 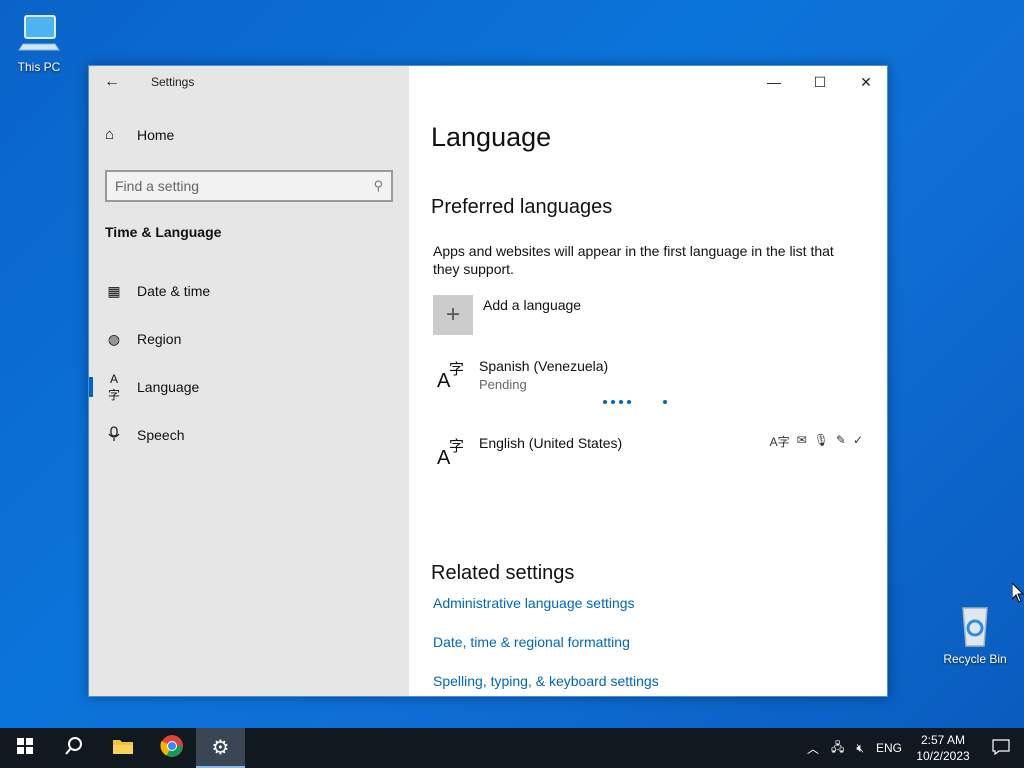 I want to click on title-bar: ← Settings, so click(x=249, y=82).